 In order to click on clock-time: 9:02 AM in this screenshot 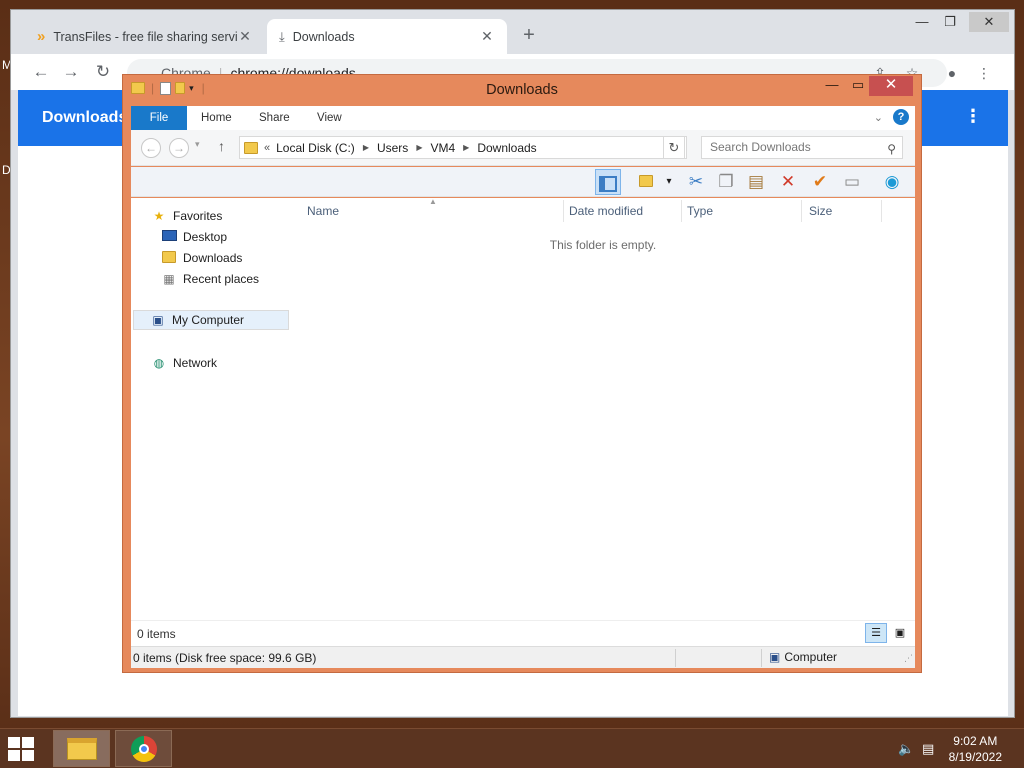, I will do `click(975, 741)`.